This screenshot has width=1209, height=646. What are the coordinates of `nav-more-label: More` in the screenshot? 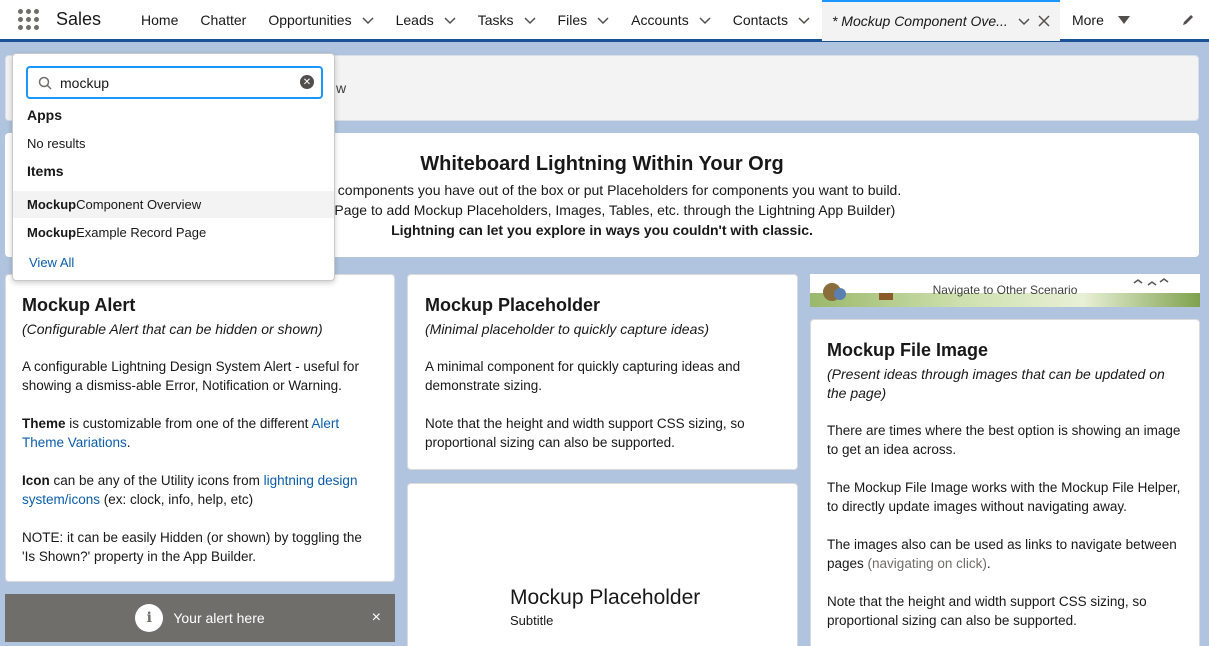 It's located at (1087, 19).